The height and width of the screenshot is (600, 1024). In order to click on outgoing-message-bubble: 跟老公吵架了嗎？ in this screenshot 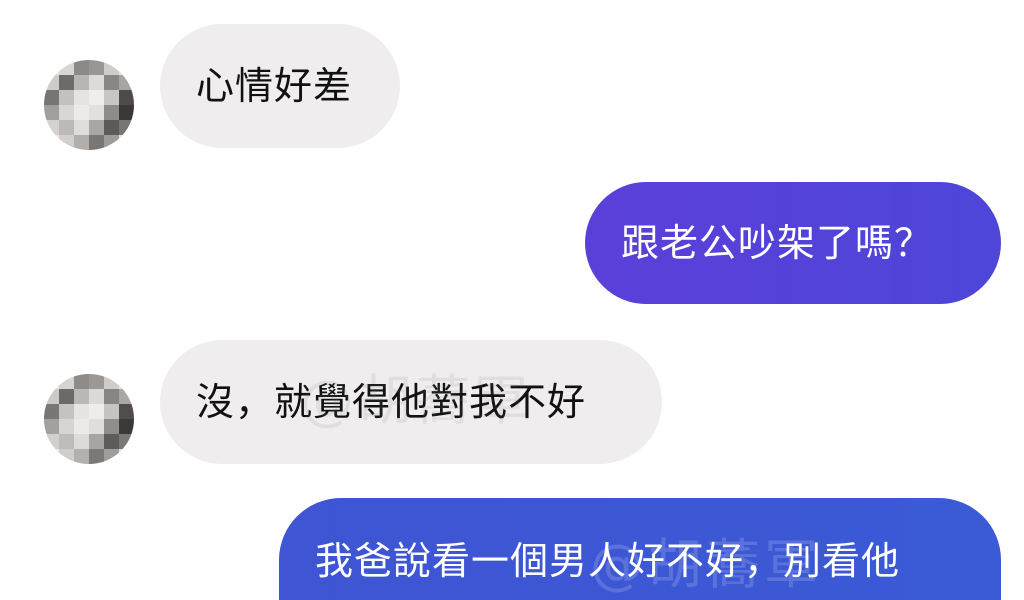, I will do `click(793, 243)`.